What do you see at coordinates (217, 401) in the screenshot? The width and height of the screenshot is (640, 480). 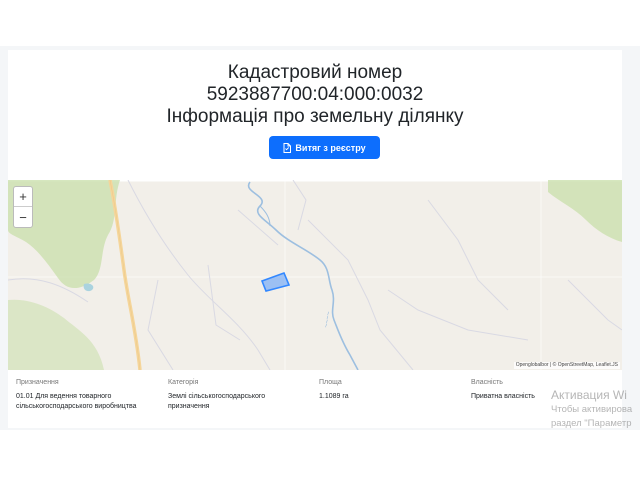 I see `category-value: Землі сільськогосподарського призначення` at bounding box center [217, 401].